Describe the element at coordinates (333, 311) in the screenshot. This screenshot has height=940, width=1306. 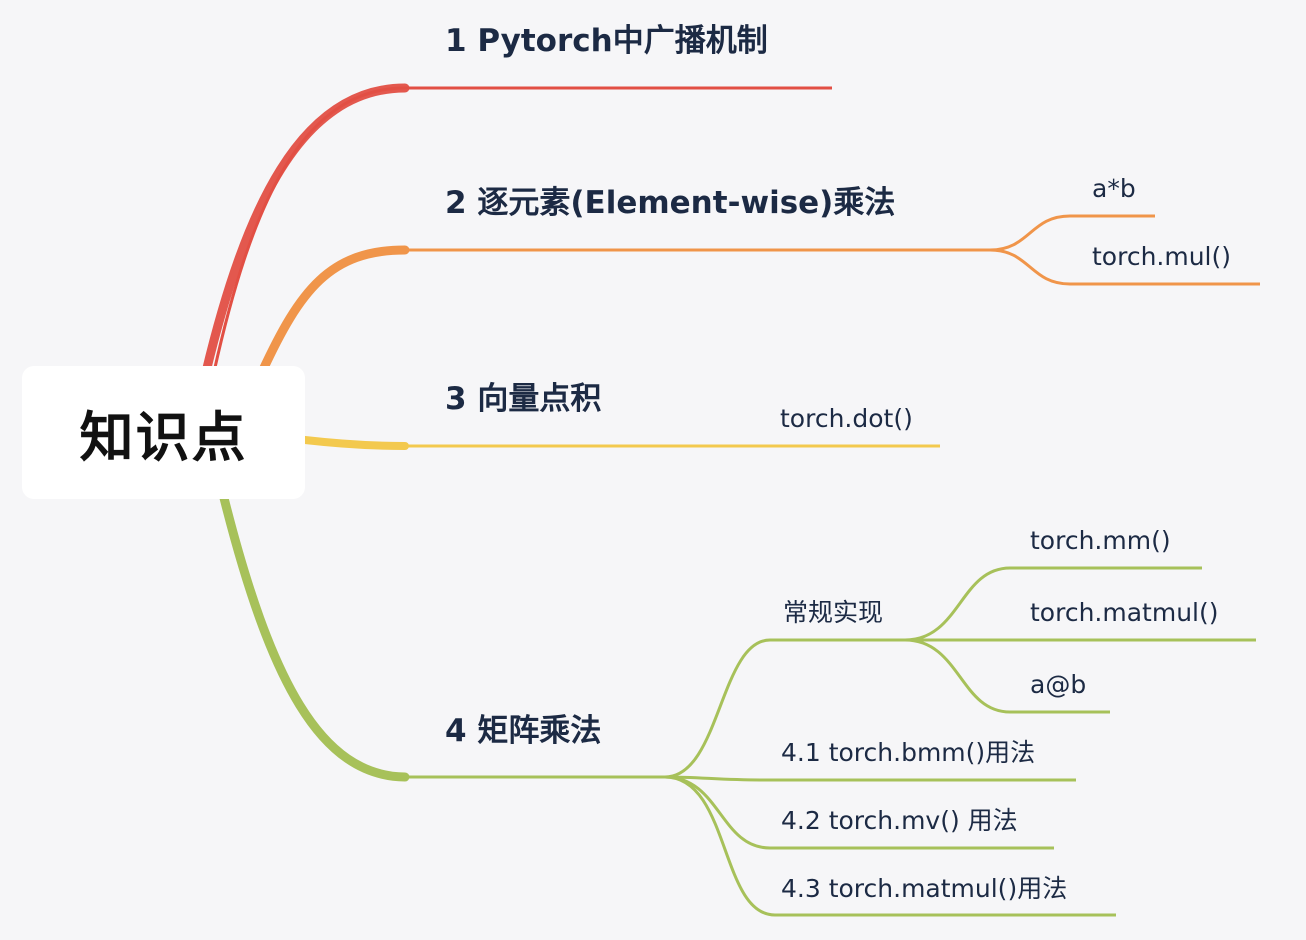
I see `branch-2-connector-thick` at that location.